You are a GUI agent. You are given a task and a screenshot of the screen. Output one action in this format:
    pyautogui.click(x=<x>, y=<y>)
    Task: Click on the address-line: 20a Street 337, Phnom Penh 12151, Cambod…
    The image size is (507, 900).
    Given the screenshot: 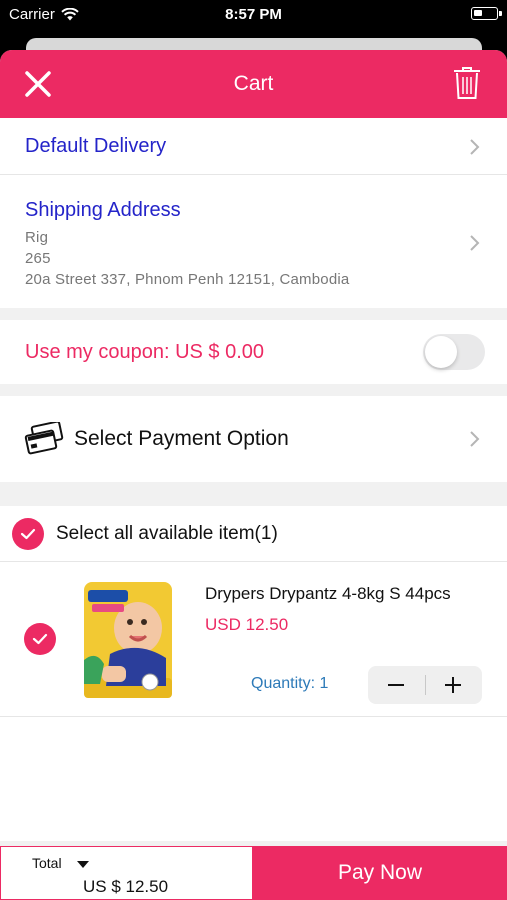 What is the action you would take?
    pyautogui.click(x=187, y=279)
    